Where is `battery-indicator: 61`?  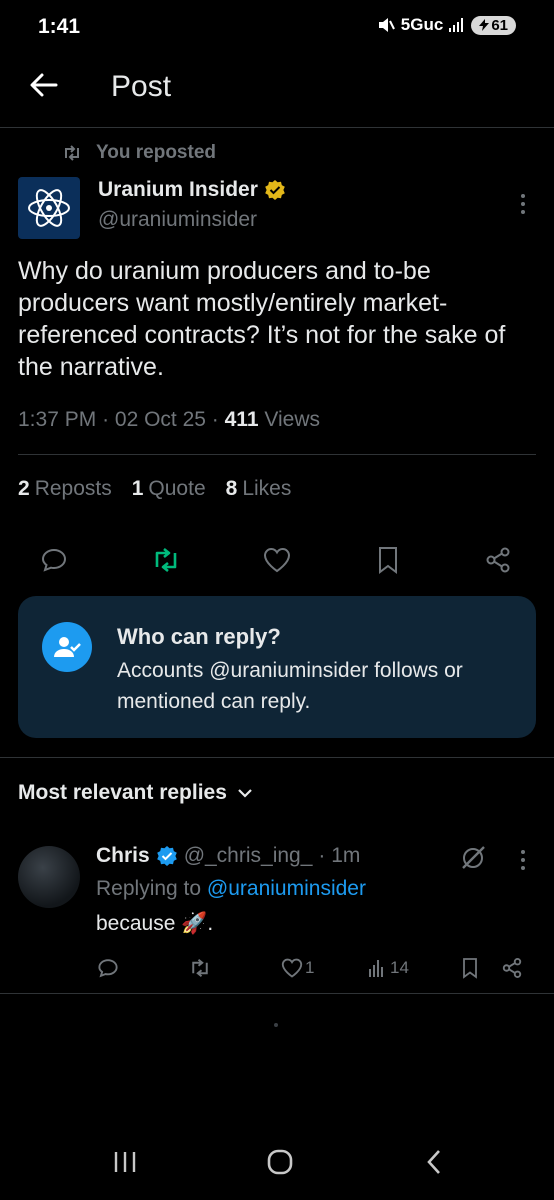 battery-indicator: 61 is located at coordinates (493, 25).